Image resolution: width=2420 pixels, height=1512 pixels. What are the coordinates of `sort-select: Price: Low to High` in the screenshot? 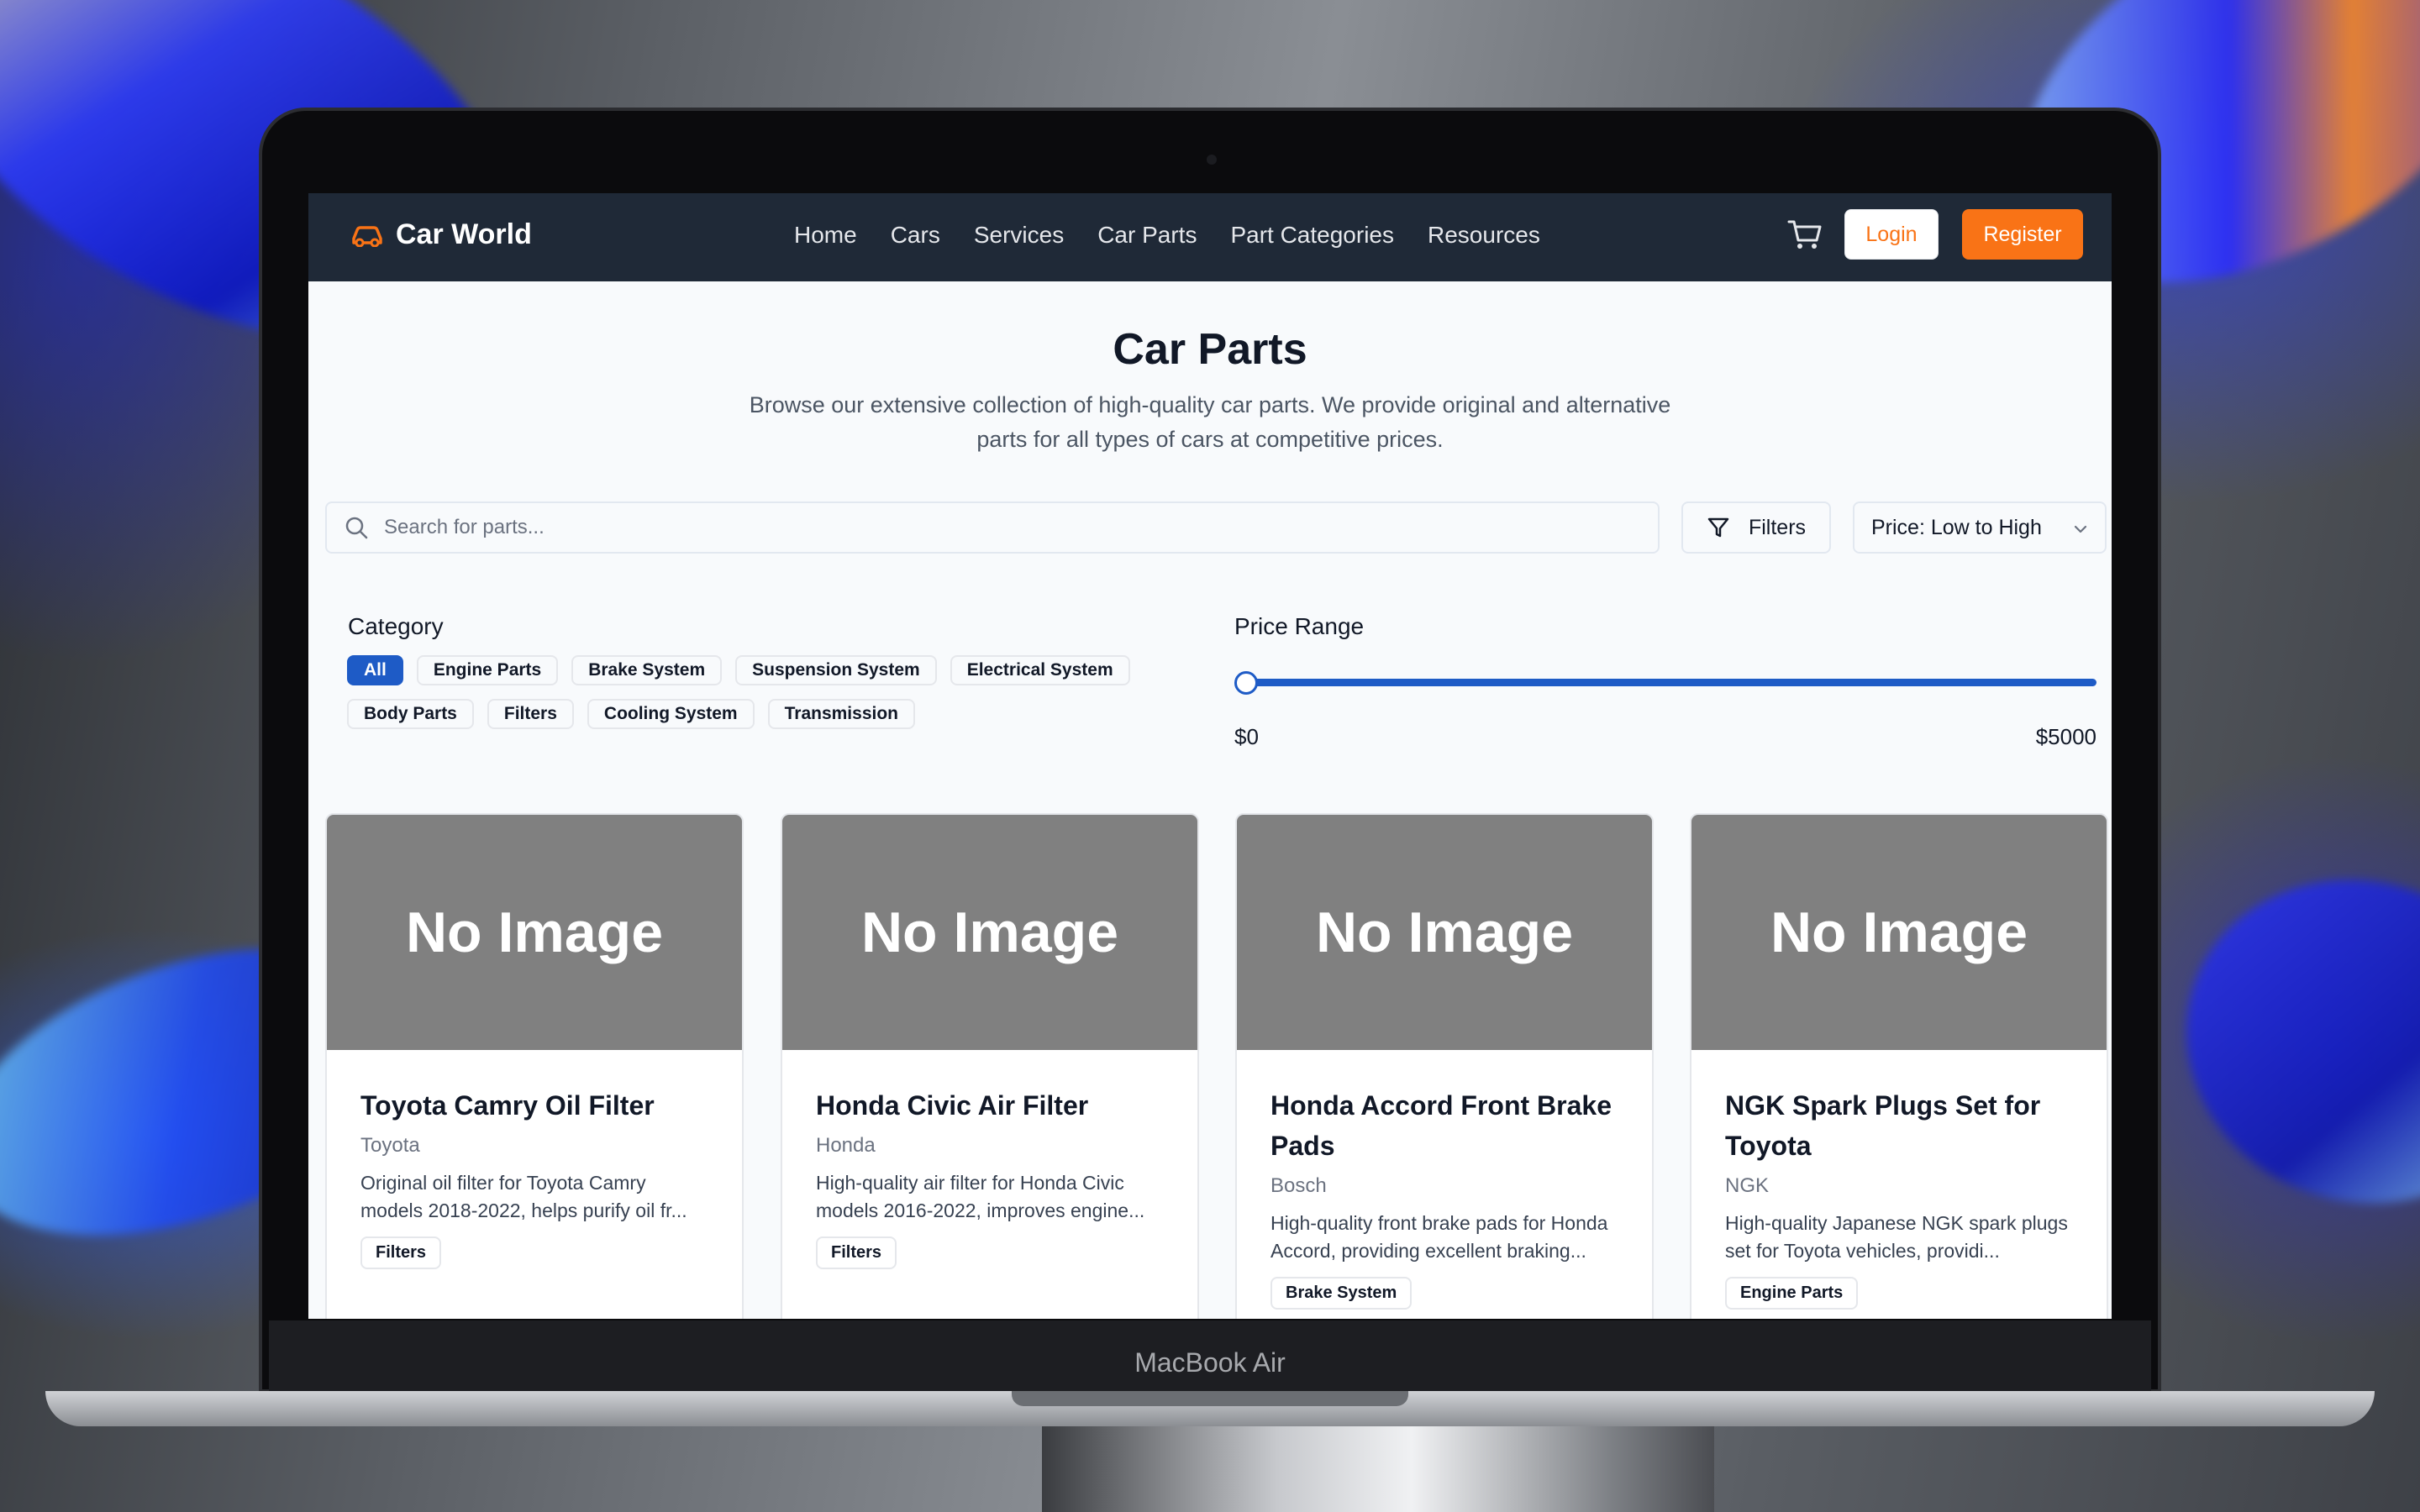 It's located at (1980, 527).